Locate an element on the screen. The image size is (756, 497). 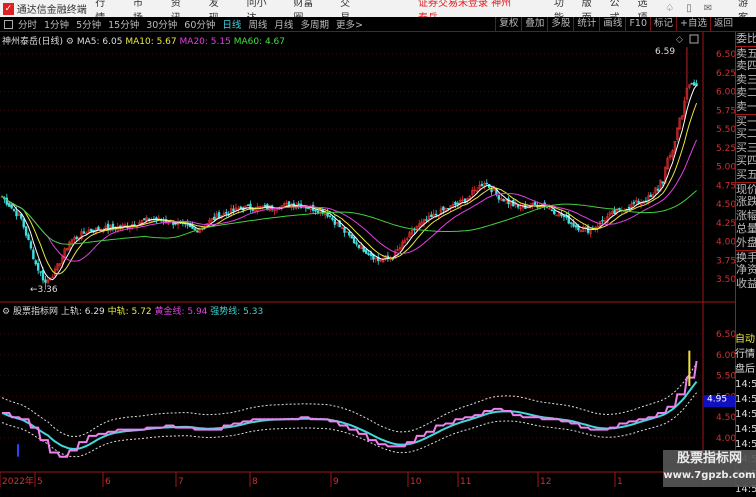
period-daily: 日线 is located at coordinates (231, 24).